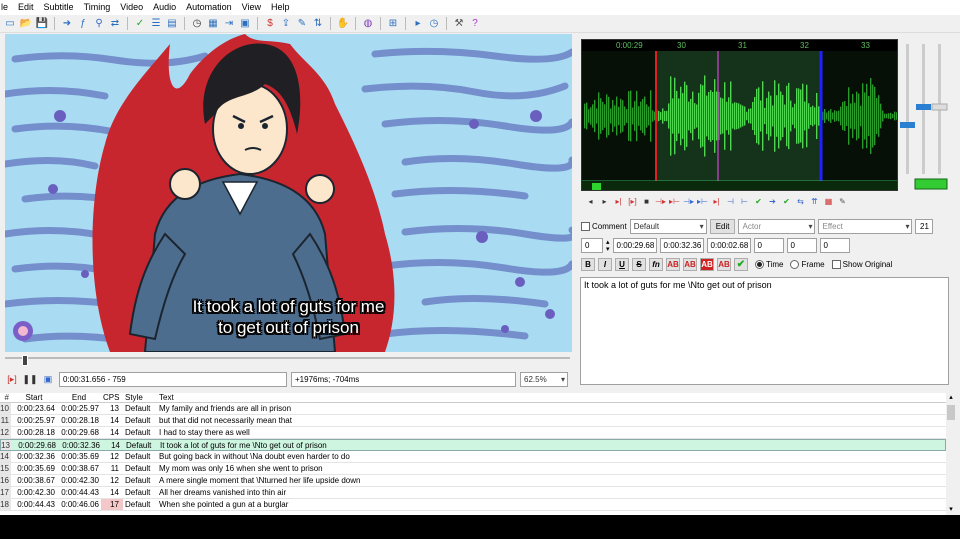 The height and width of the screenshot is (539, 960). Describe the element at coordinates (97, 7) in the screenshot. I see `menu-timing: Timing` at that location.